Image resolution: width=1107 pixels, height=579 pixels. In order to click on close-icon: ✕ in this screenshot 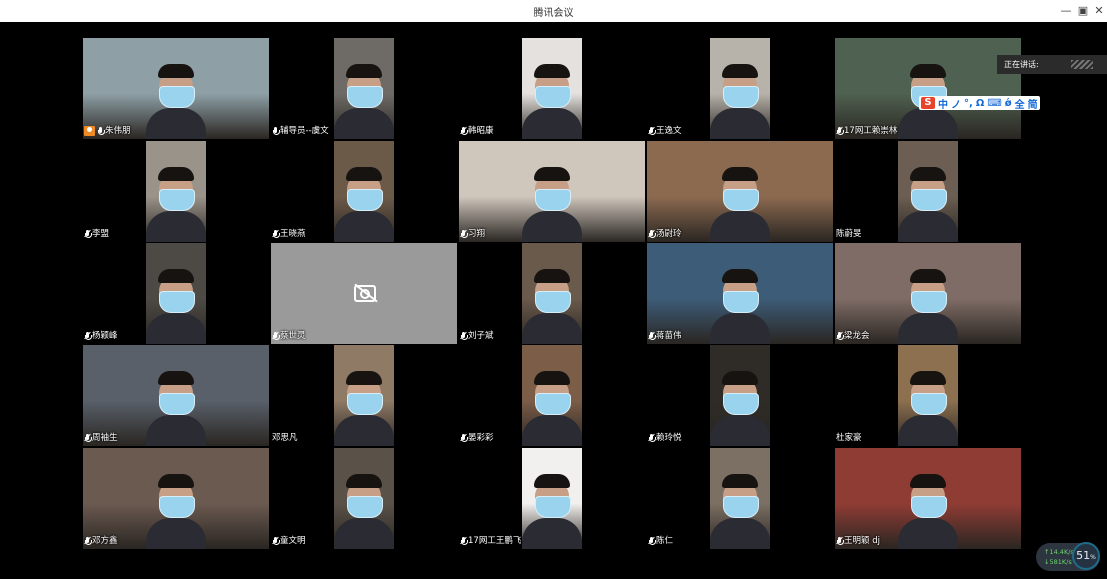, I will do `click(1099, 11)`.